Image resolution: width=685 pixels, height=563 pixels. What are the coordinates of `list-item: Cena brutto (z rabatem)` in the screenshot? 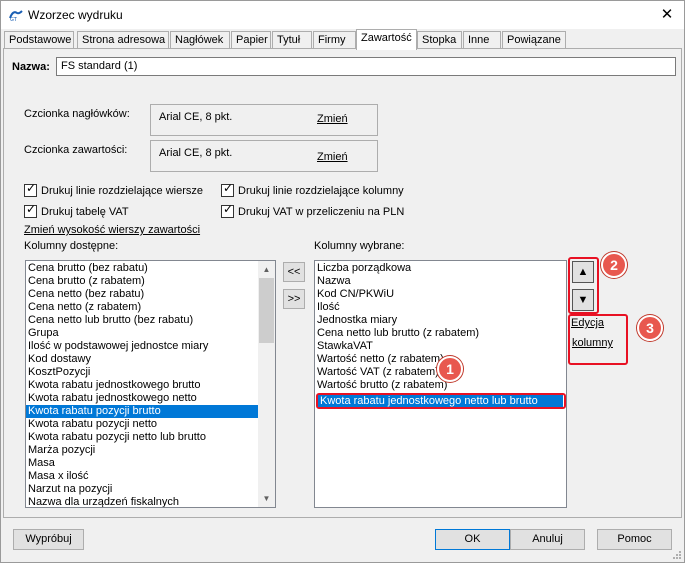 It's located at (142, 281).